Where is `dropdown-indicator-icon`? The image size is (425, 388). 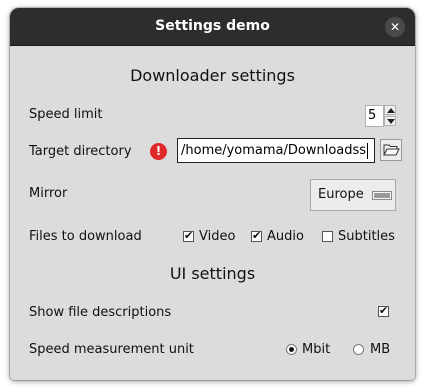
dropdown-indicator-icon is located at coordinates (382, 195).